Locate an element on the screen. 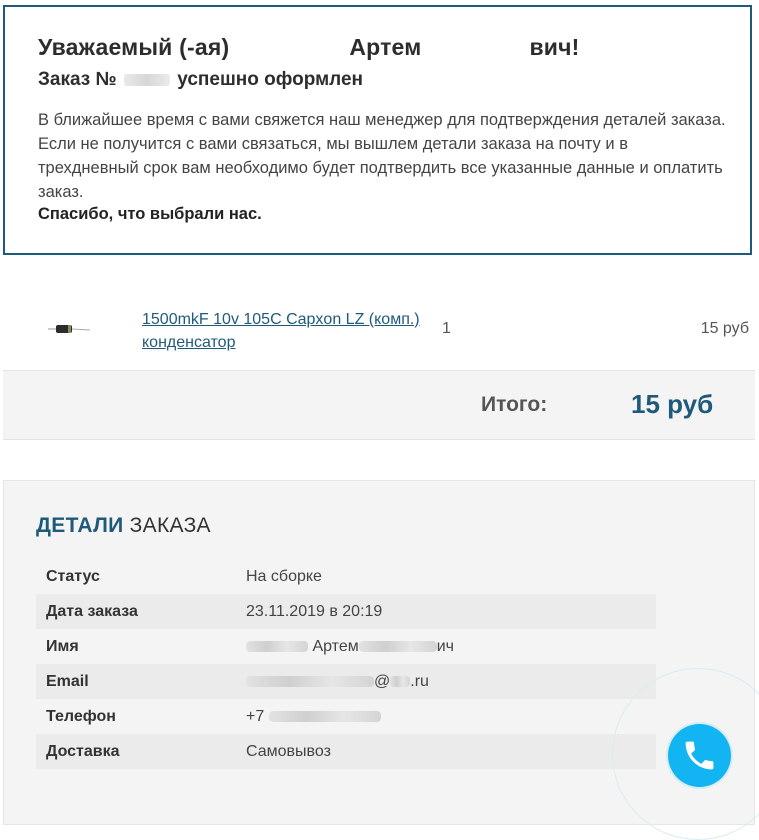  details-label: Имя is located at coordinates (62, 646).